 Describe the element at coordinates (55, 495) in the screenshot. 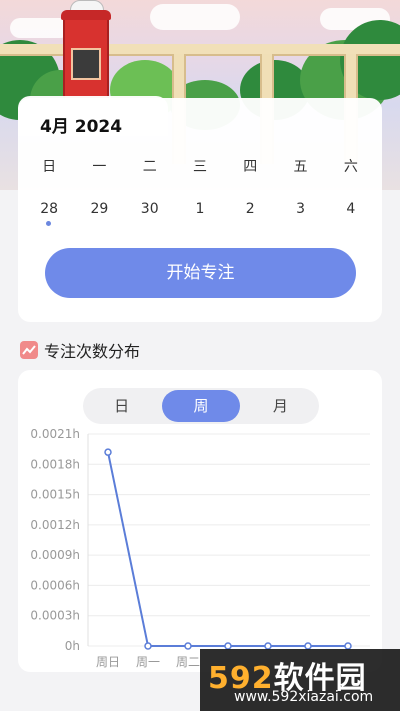

I see `y-tick-label: 0.0015h` at that location.